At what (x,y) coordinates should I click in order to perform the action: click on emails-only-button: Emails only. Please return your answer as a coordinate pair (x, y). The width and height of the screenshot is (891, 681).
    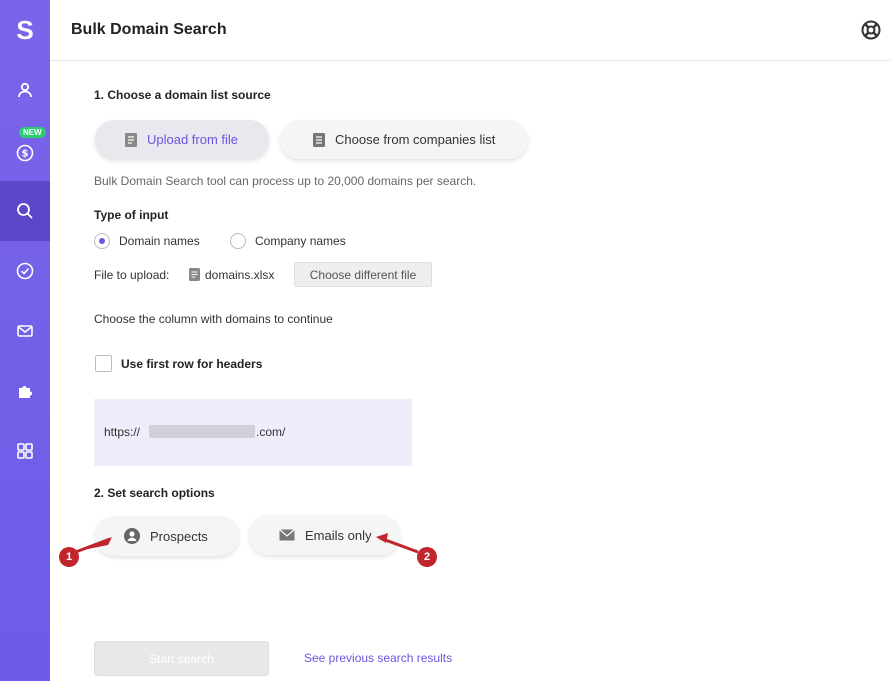
    Looking at the image, I should click on (324, 535).